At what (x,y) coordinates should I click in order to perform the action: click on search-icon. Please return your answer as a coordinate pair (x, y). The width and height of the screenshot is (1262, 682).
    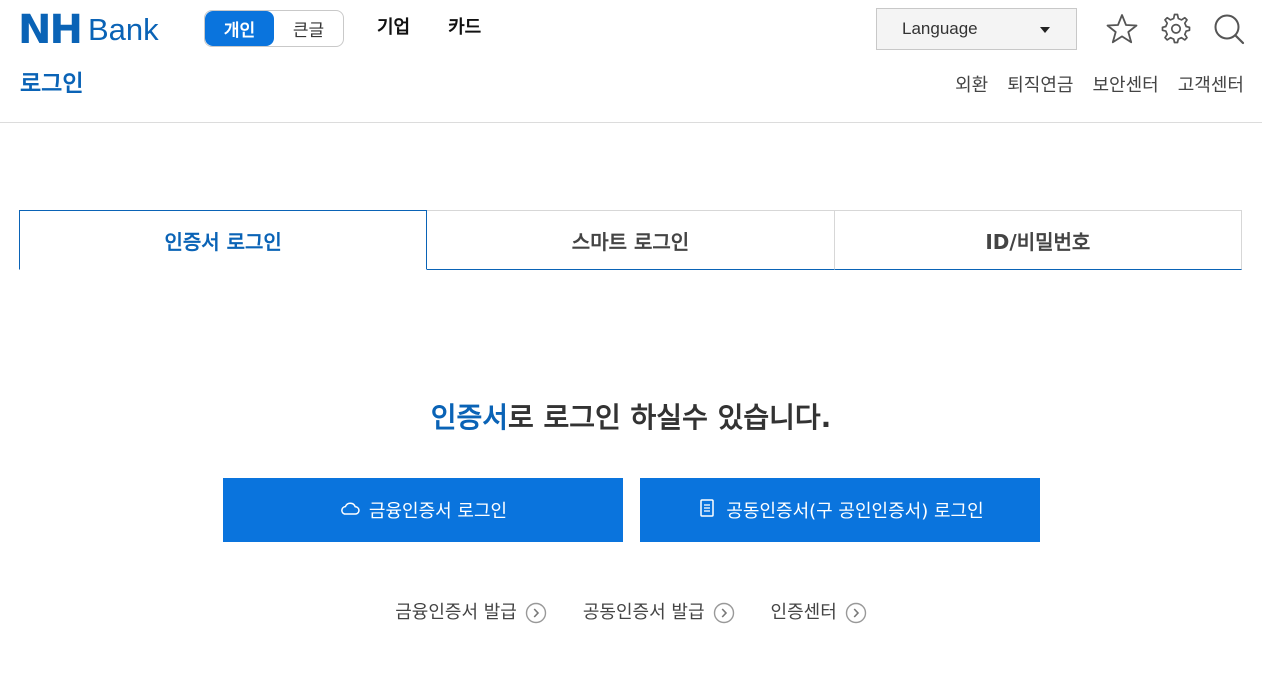
    Looking at the image, I should click on (1229, 29).